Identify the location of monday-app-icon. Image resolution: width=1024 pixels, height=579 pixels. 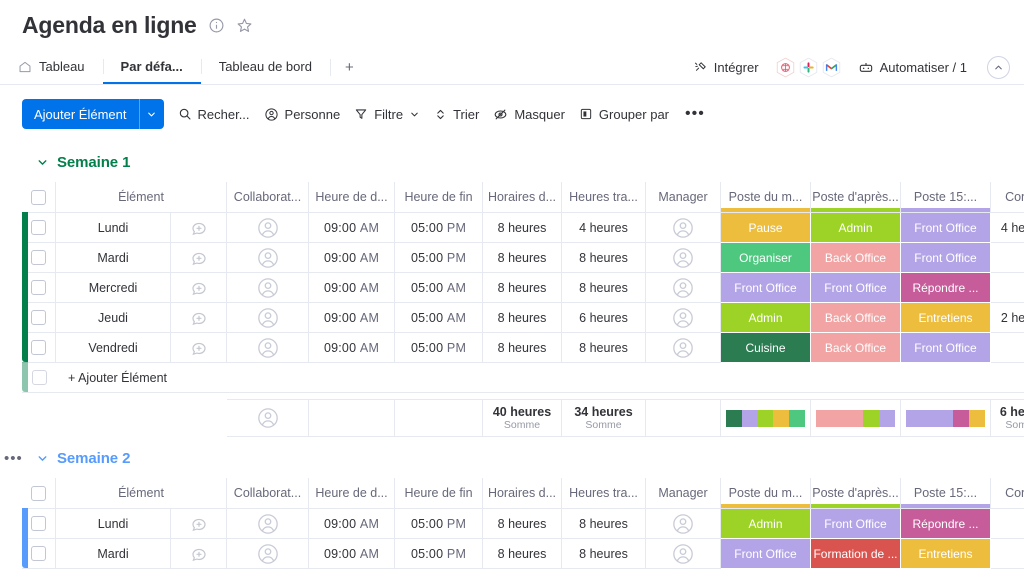
(785, 67).